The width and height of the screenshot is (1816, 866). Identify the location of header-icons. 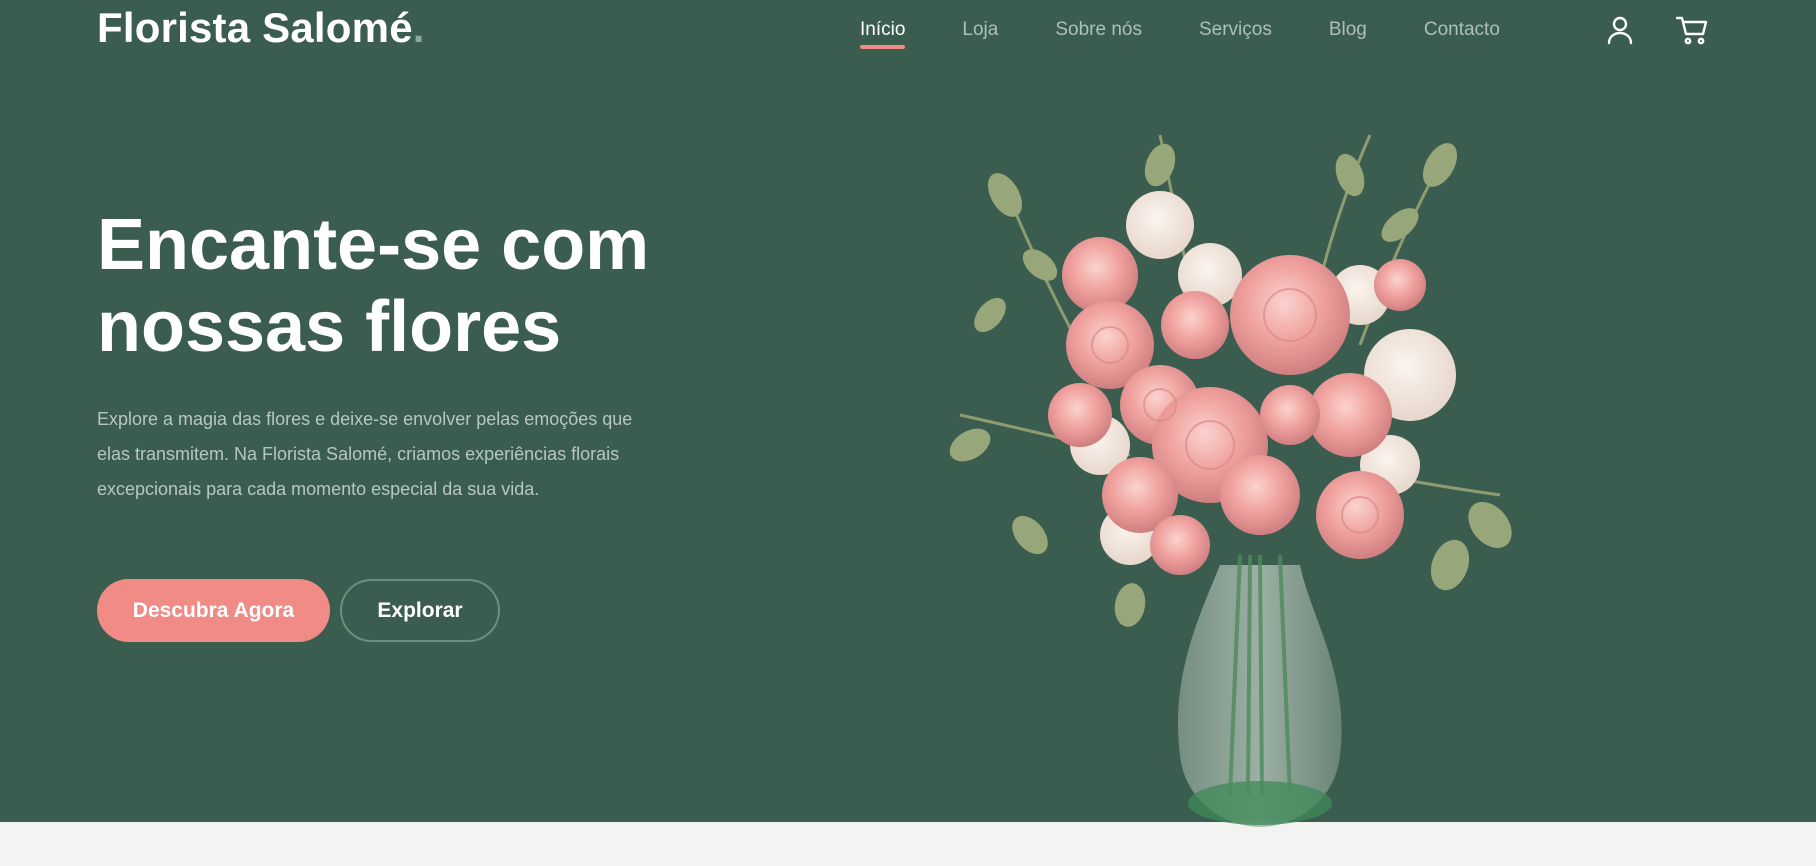
(1656, 30).